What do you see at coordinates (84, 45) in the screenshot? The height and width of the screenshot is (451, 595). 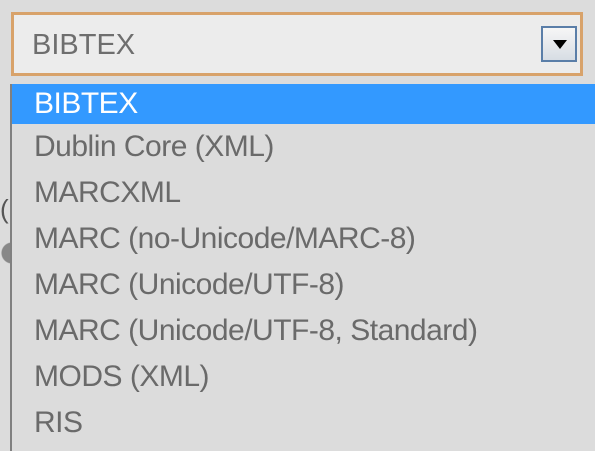 I see `select-current-value: BIBTEX` at bounding box center [84, 45].